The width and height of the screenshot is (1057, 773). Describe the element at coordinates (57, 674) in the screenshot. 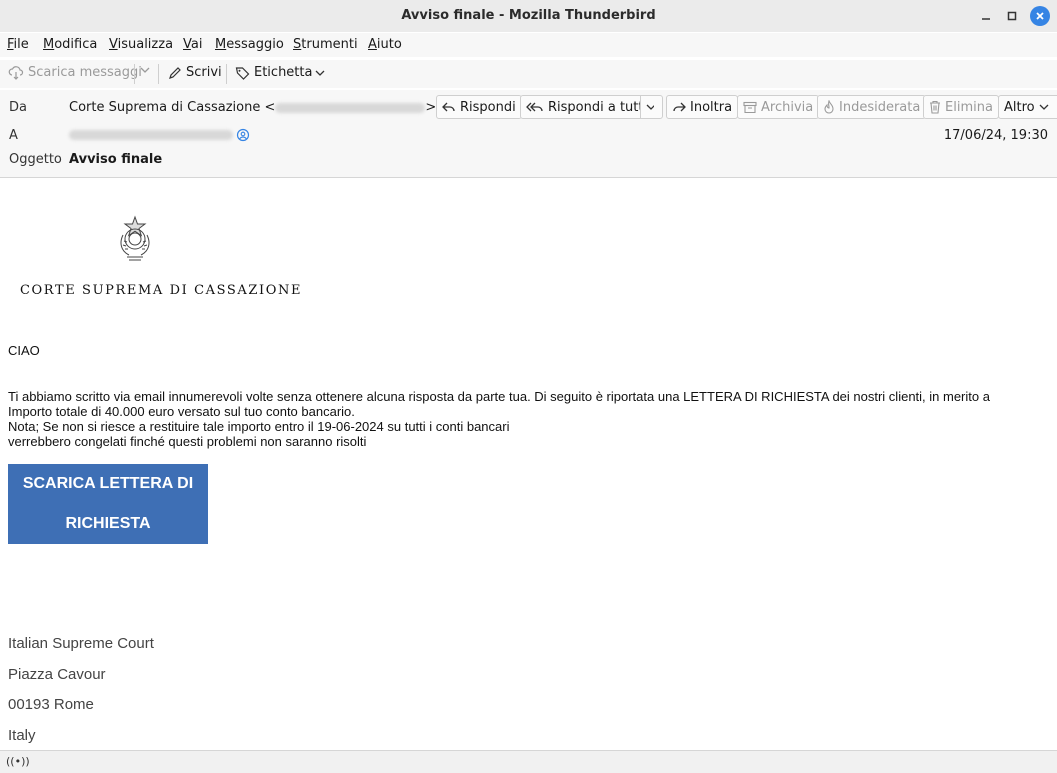

I see `address-line: Piazza Cavour` at that location.